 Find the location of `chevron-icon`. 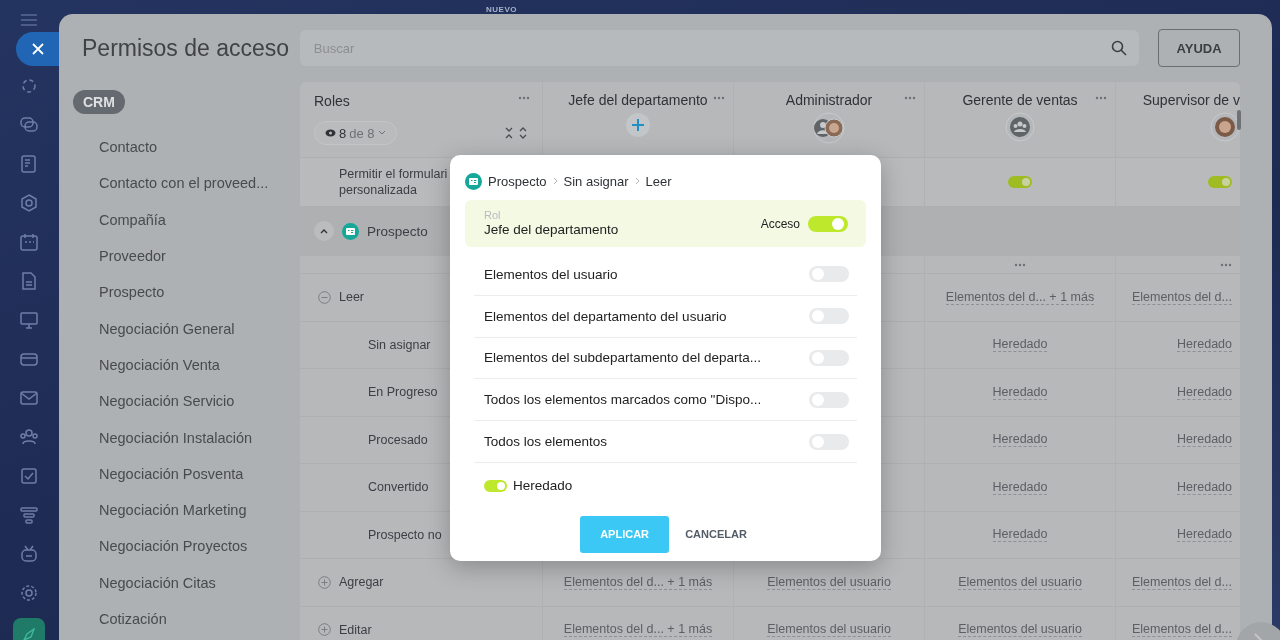

chevron-icon is located at coordinates (324, 231).